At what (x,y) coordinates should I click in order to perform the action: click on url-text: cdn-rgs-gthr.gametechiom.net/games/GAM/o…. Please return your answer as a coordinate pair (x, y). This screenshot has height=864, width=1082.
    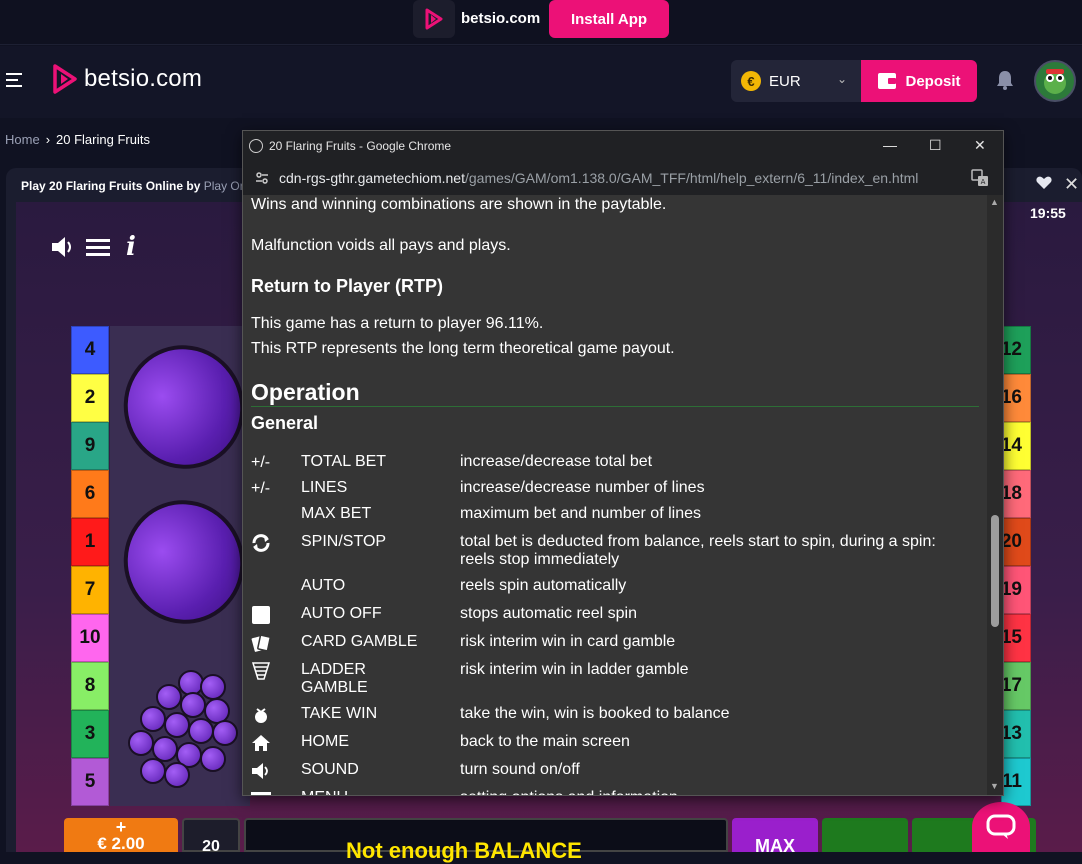
    Looking at the image, I should click on (598, 178).